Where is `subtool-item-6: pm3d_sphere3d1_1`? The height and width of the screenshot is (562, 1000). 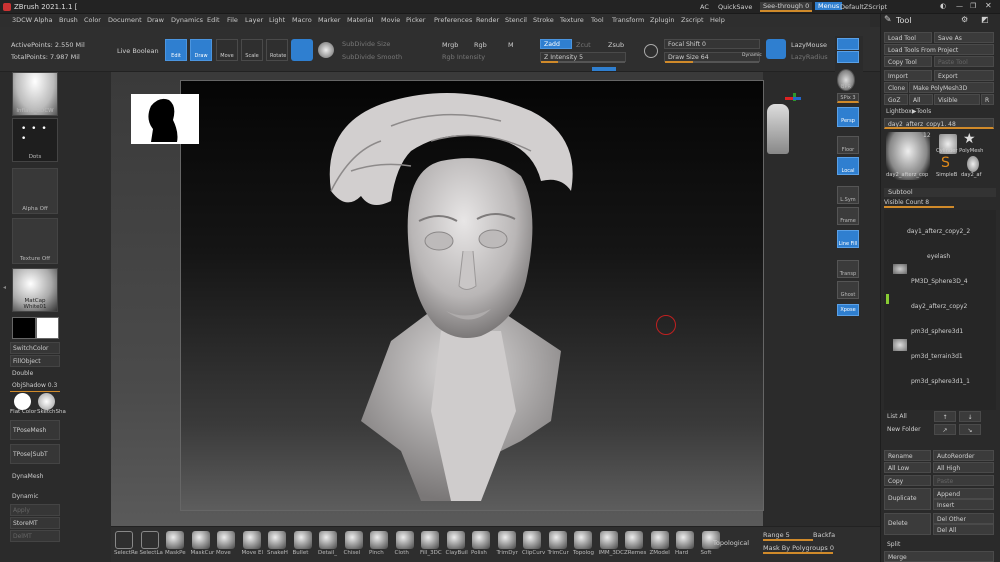
subtool-item-6: pm3d_sphere3d1_1 is located at coordinates (940, 381).